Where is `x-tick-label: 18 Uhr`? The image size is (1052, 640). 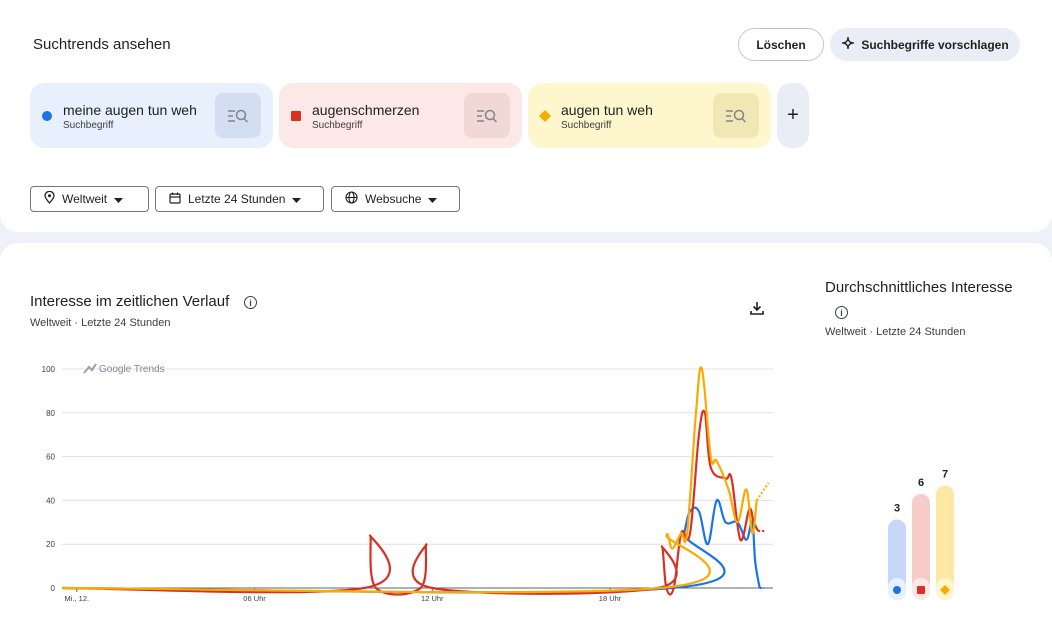
x-tick-label: 18 Uhr is located at coordinates (610, 598).